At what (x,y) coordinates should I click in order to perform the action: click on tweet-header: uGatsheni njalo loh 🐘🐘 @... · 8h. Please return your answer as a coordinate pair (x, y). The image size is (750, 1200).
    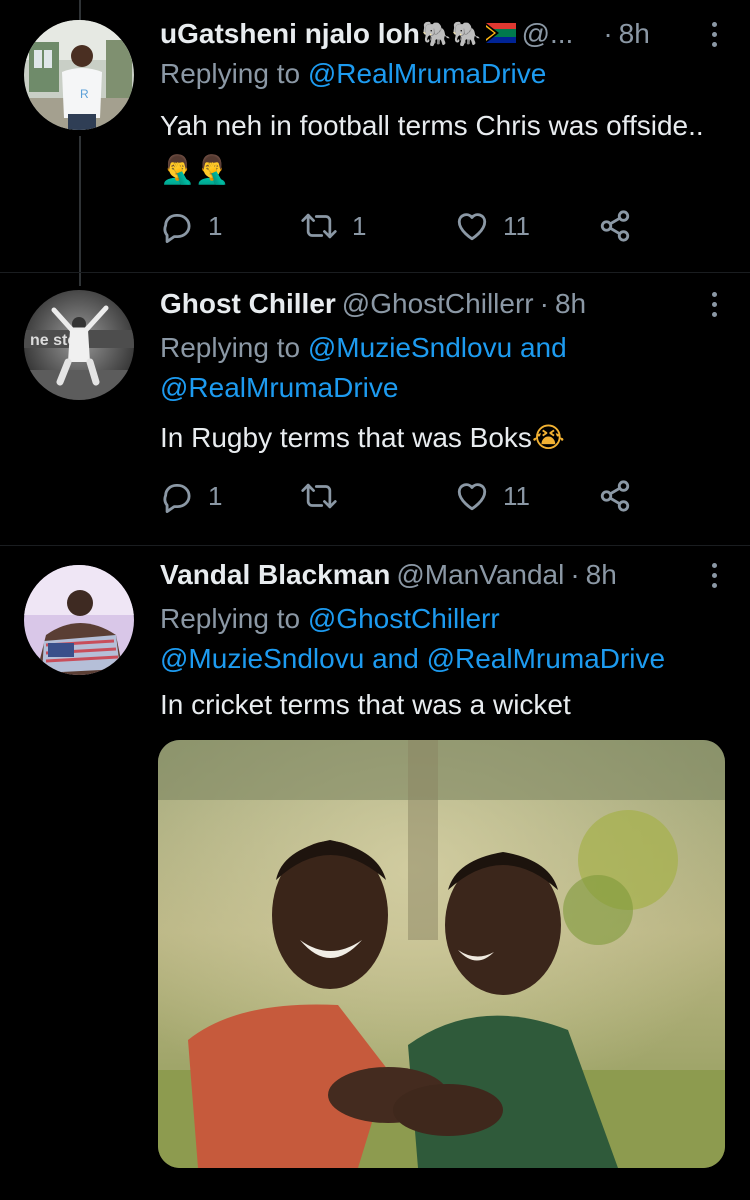
    Looking at the image, I should click on (440, 34).